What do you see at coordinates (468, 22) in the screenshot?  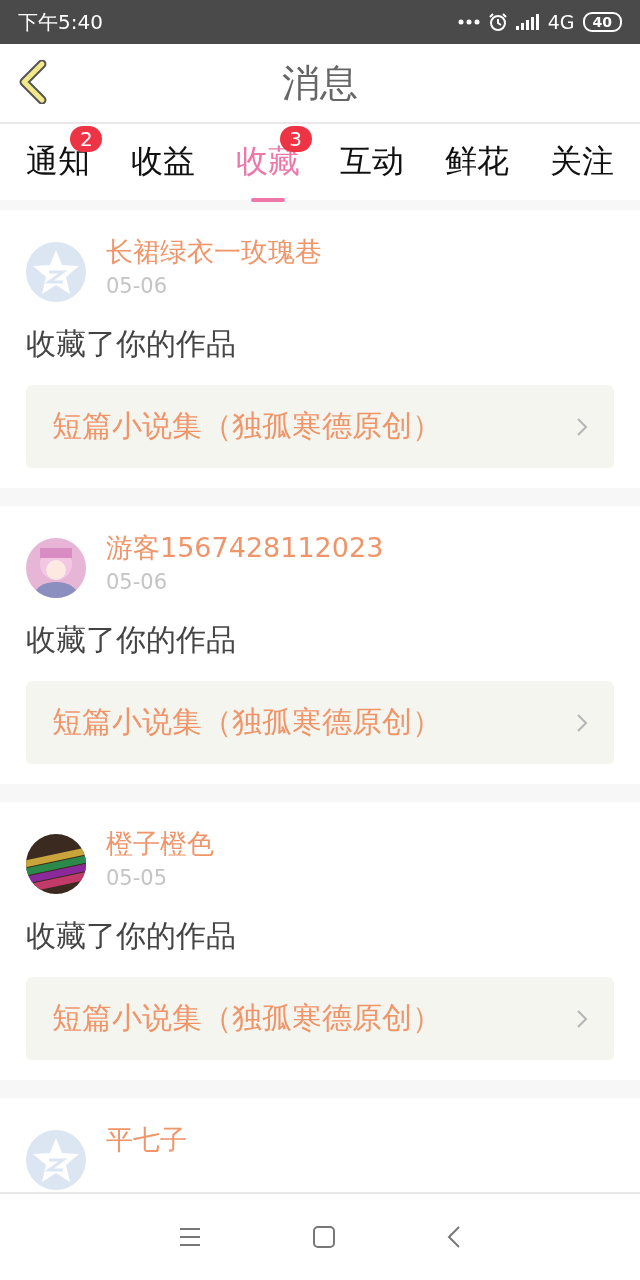 I see `more-dots-icon` at bounding box center [468, 22].